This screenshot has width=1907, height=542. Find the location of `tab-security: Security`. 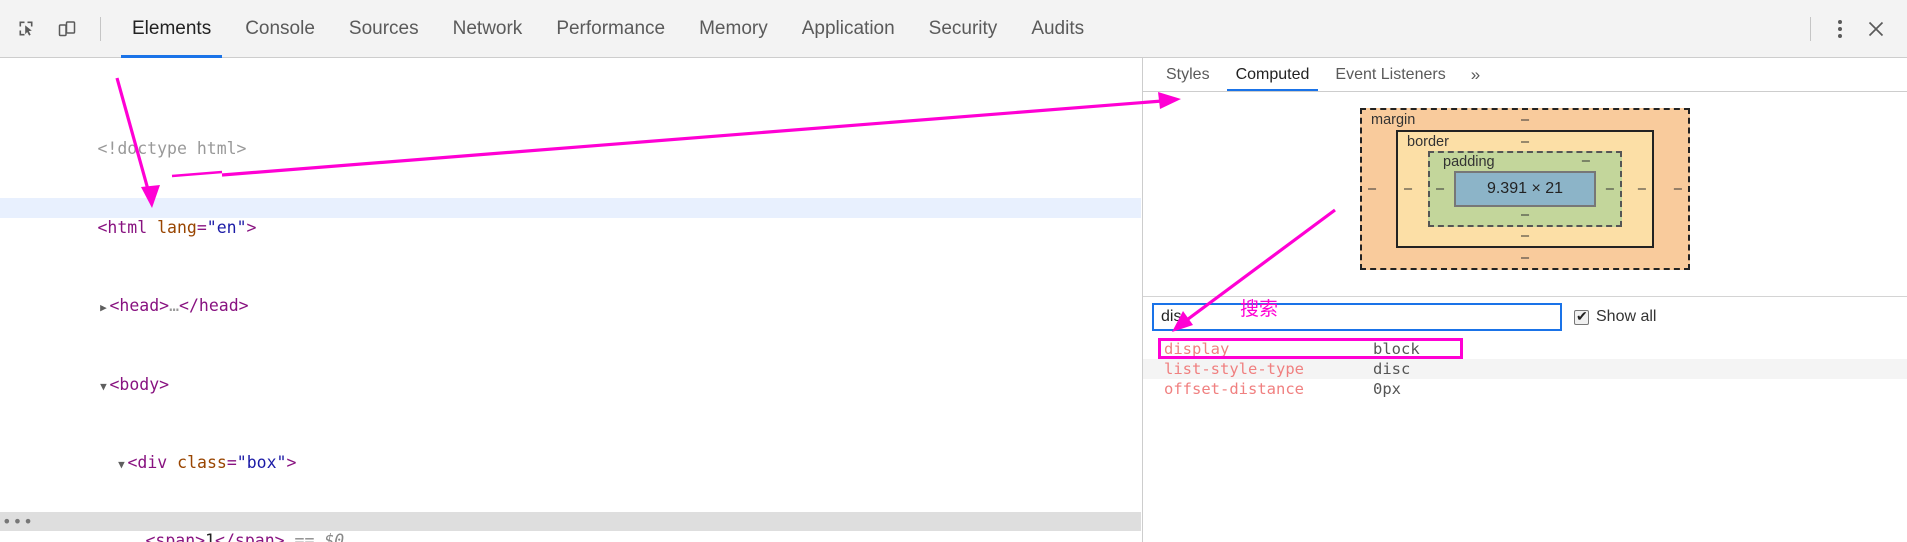

tab-security: Security is located at coordinates (963, 29).